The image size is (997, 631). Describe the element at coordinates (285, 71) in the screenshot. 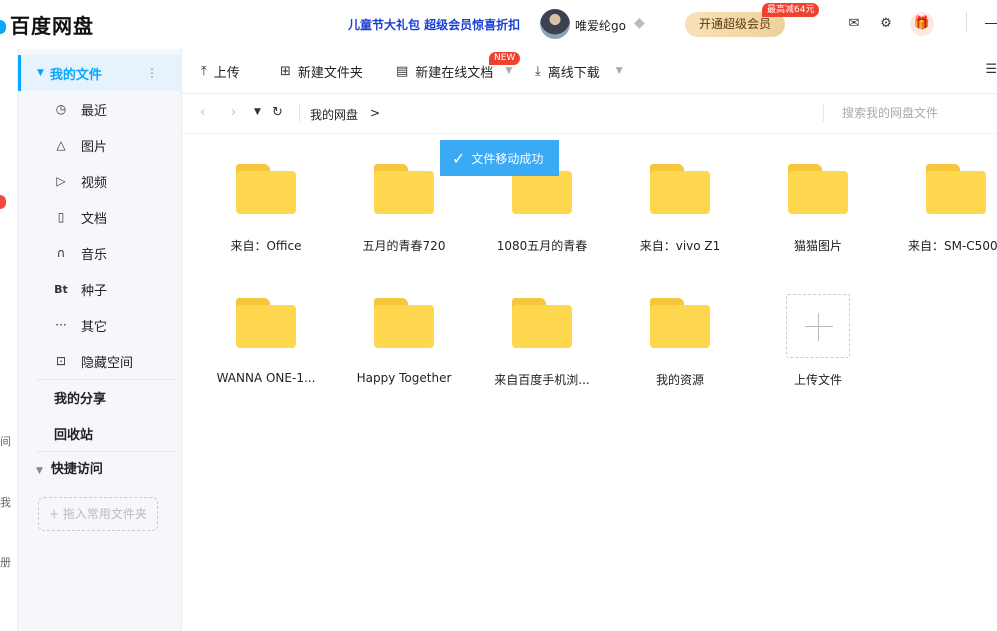

I see `folder-plus-icon: ⊞` at that location.